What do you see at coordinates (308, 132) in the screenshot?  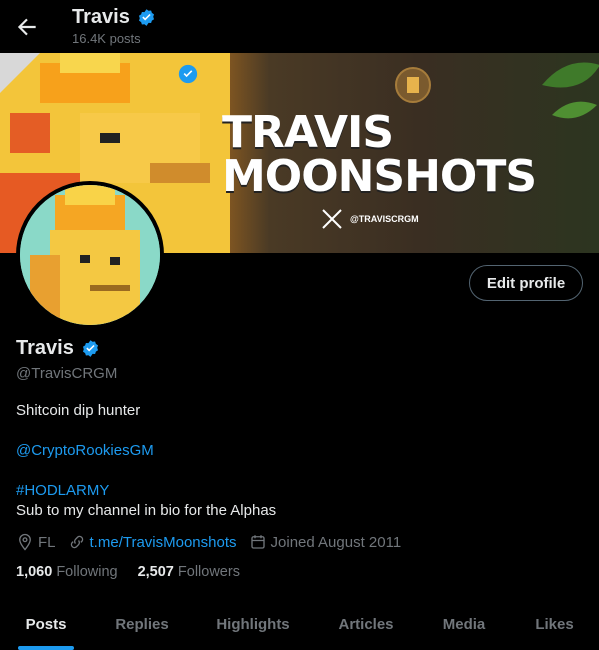 I see `banner-title-line1: TRAVIS` at bounding box center [308, 132].